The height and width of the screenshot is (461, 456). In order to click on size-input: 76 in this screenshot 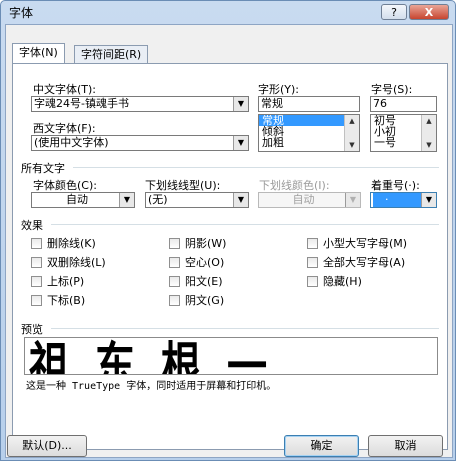, I will do `click(403, 104)`.